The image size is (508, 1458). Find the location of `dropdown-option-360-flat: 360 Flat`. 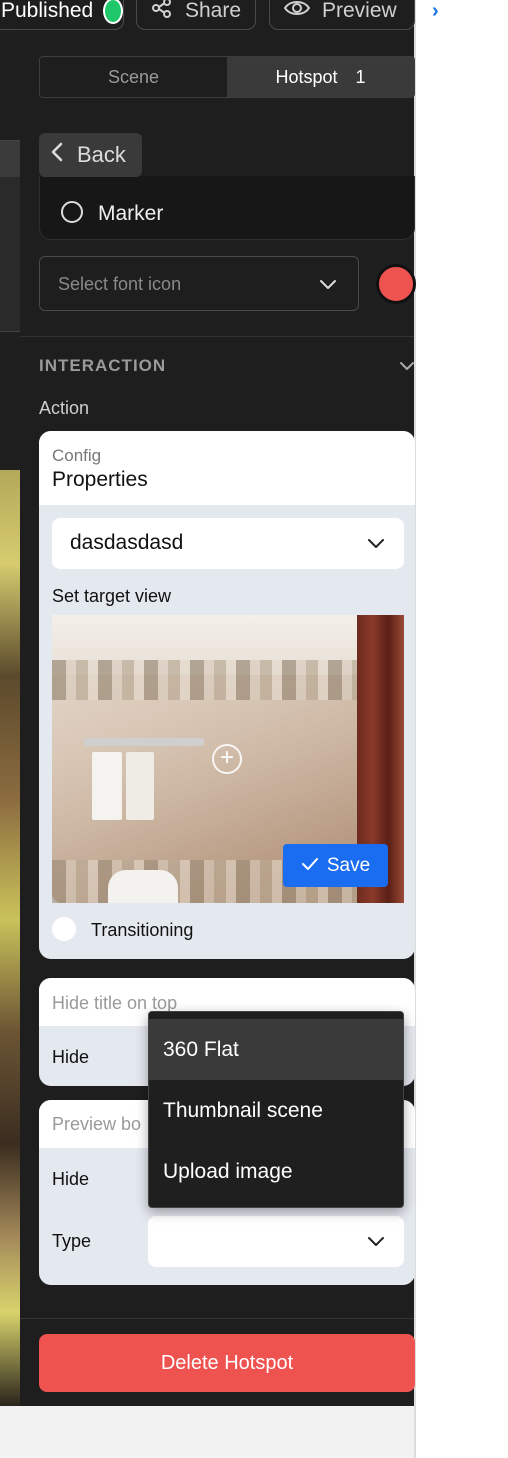

dropdown-option-360-flat: 360 Flat is located at coordinates (276, 1049).